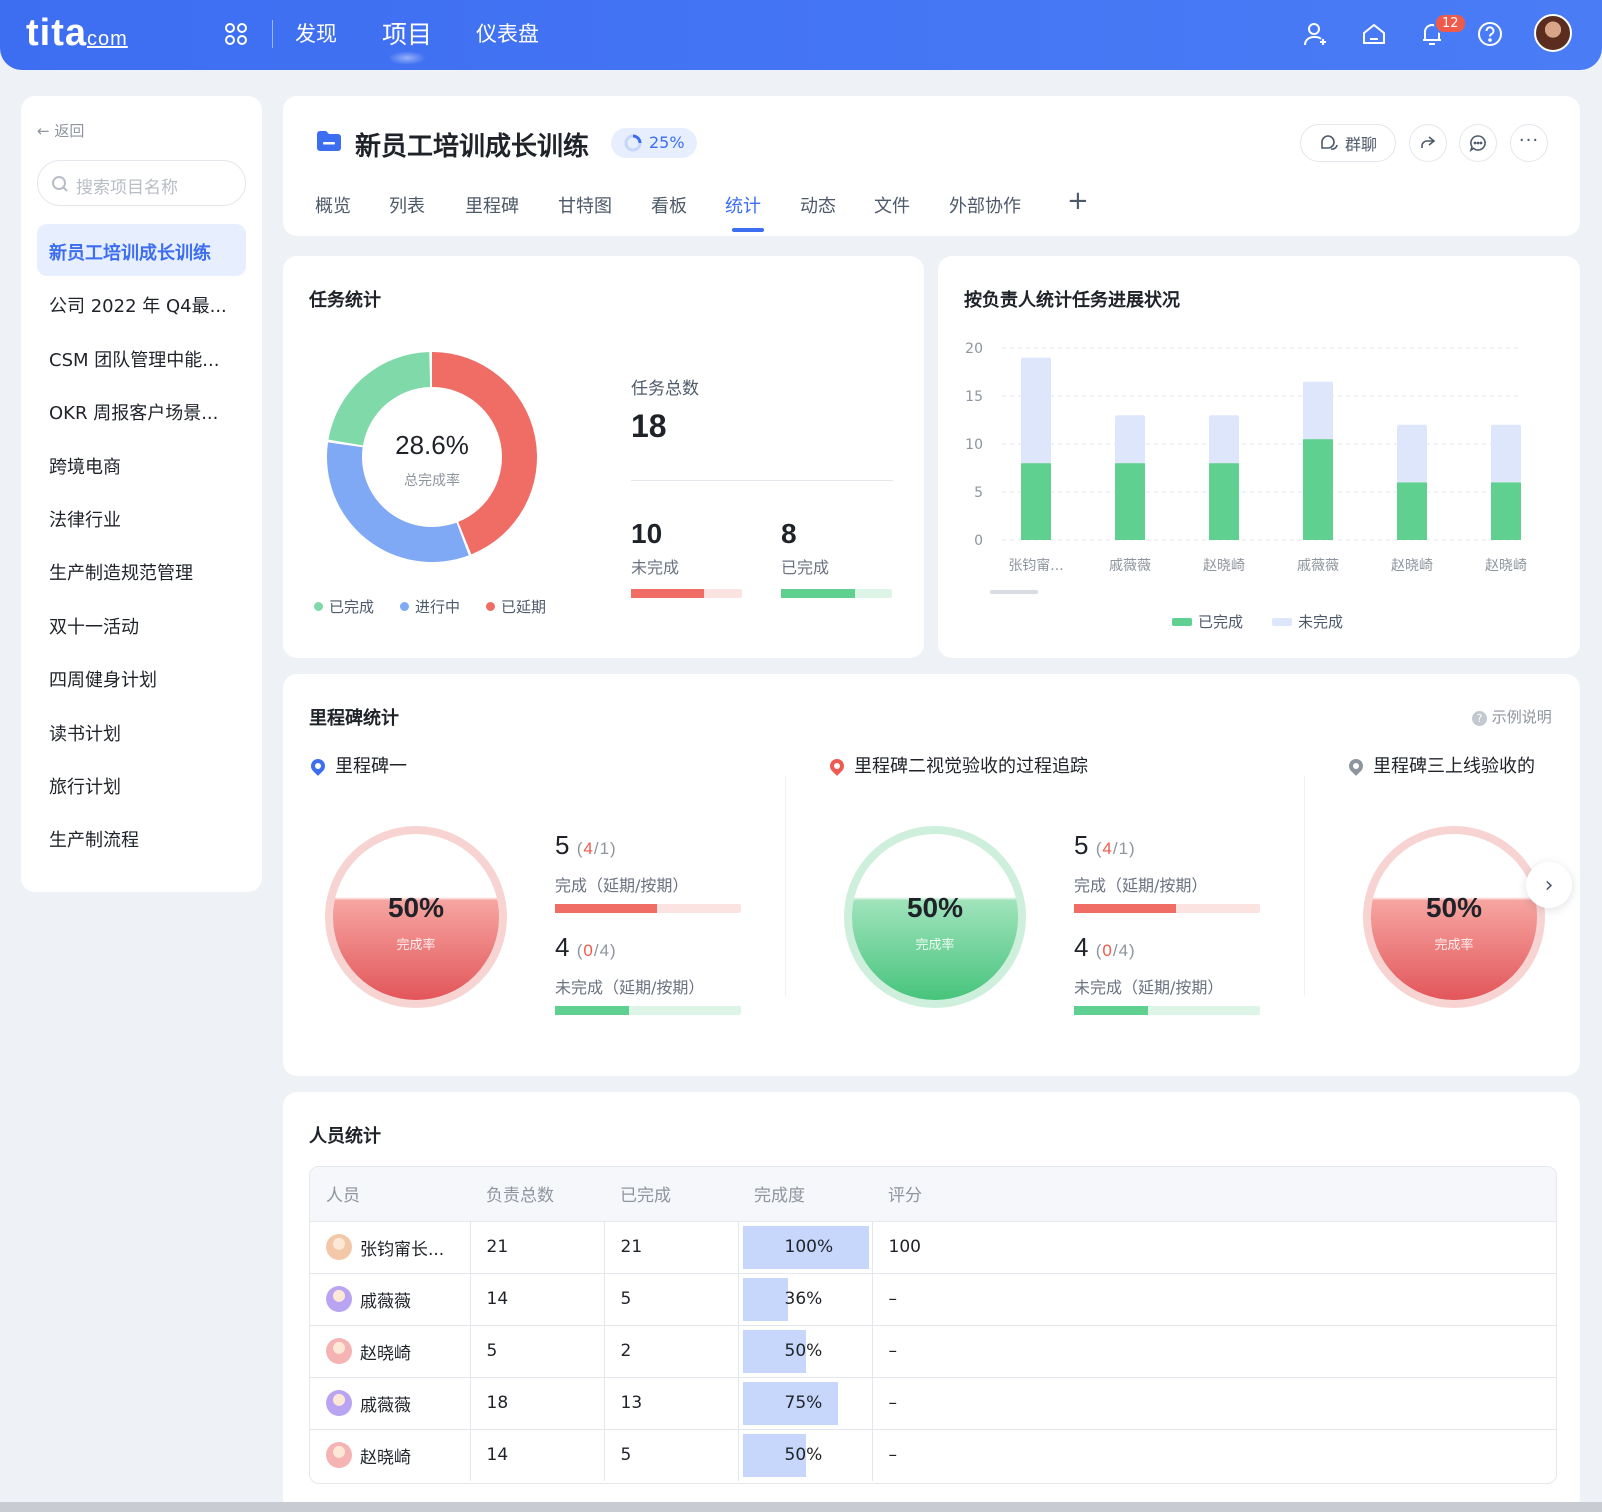 This screenshot has width=1602, height=1512. I want to click on tab-7: 文件, so click(892, 205).